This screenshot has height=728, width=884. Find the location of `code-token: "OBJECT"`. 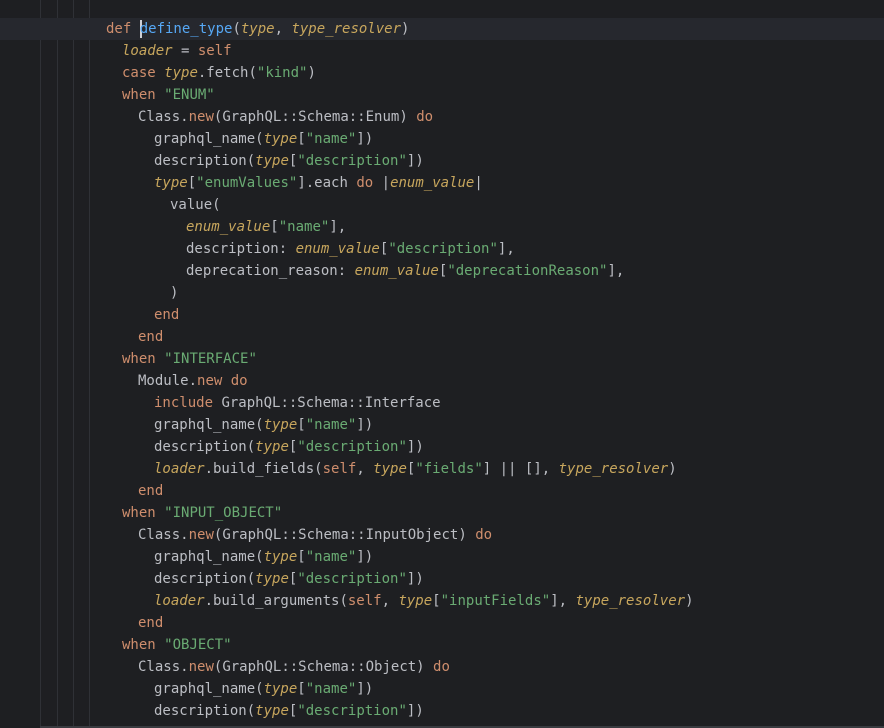

code-token: "OBJECT" is located at coordinates (198, 645).